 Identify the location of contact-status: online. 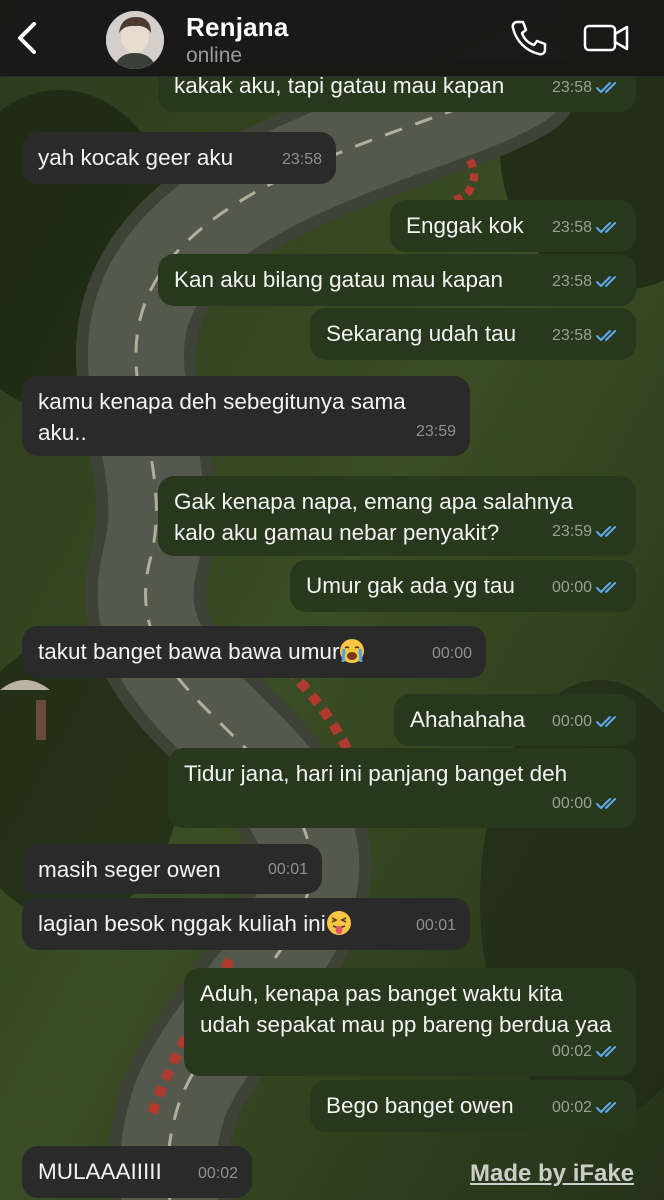
(214, 55).